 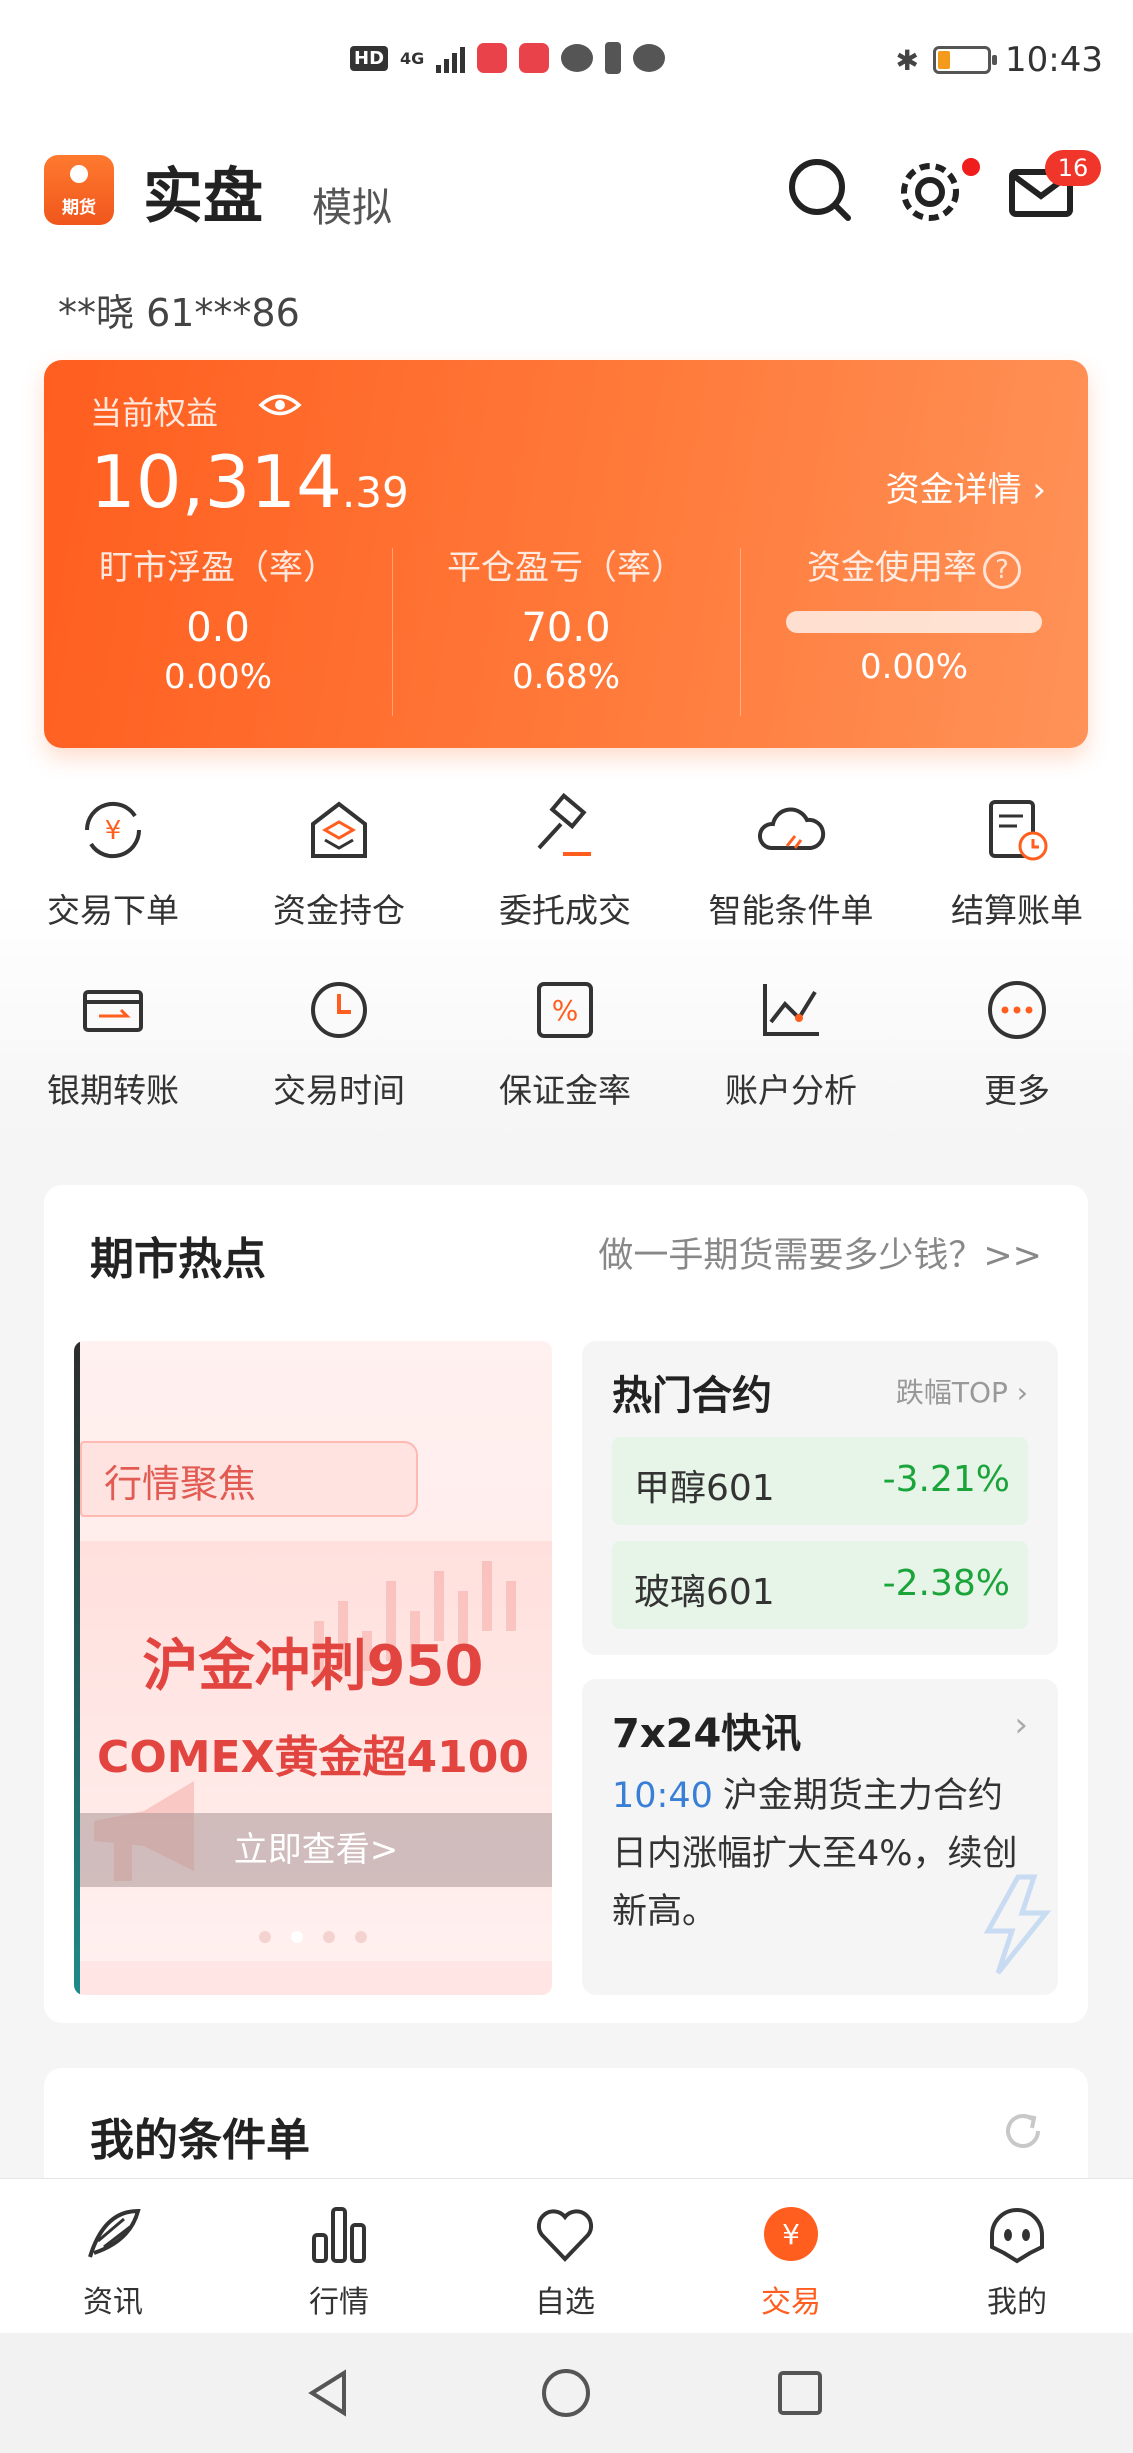 What do you see at coordinates (1002, 569) in the screenshot?
I see `help-icon: ?` at bounding box center [1002, 569].